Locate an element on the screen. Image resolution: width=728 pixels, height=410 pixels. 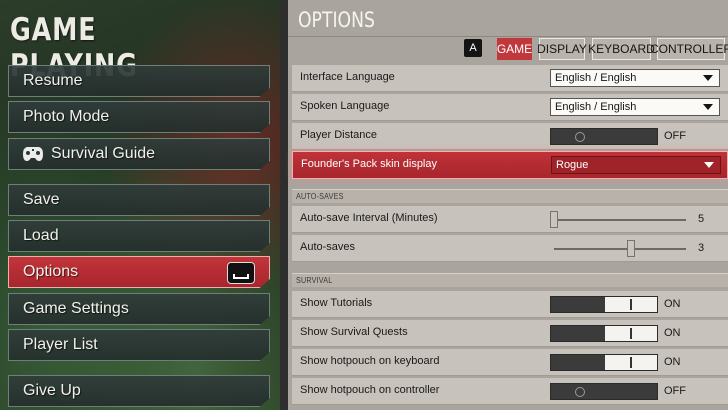
founders-pack-label: Founder's Pack skin display is located at coordinates (369, 164).